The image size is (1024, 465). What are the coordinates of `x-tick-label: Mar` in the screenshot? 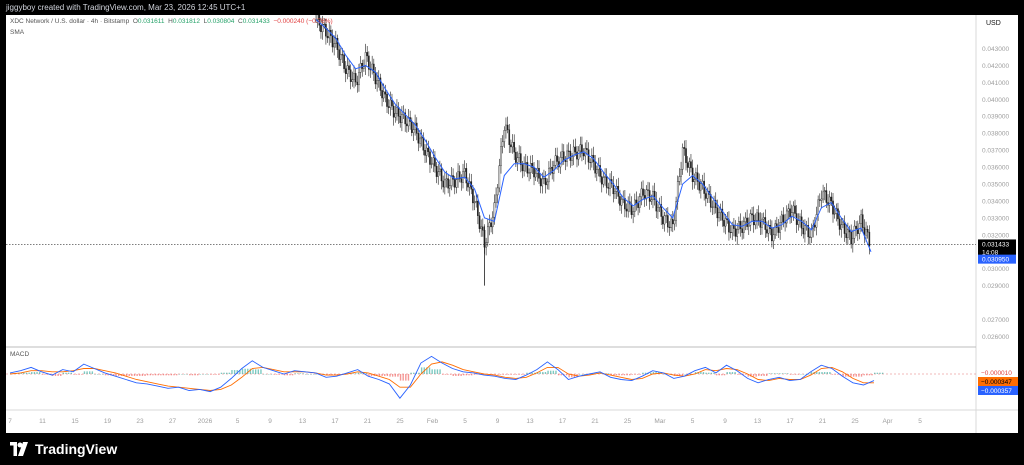 It's located at (660, 421).